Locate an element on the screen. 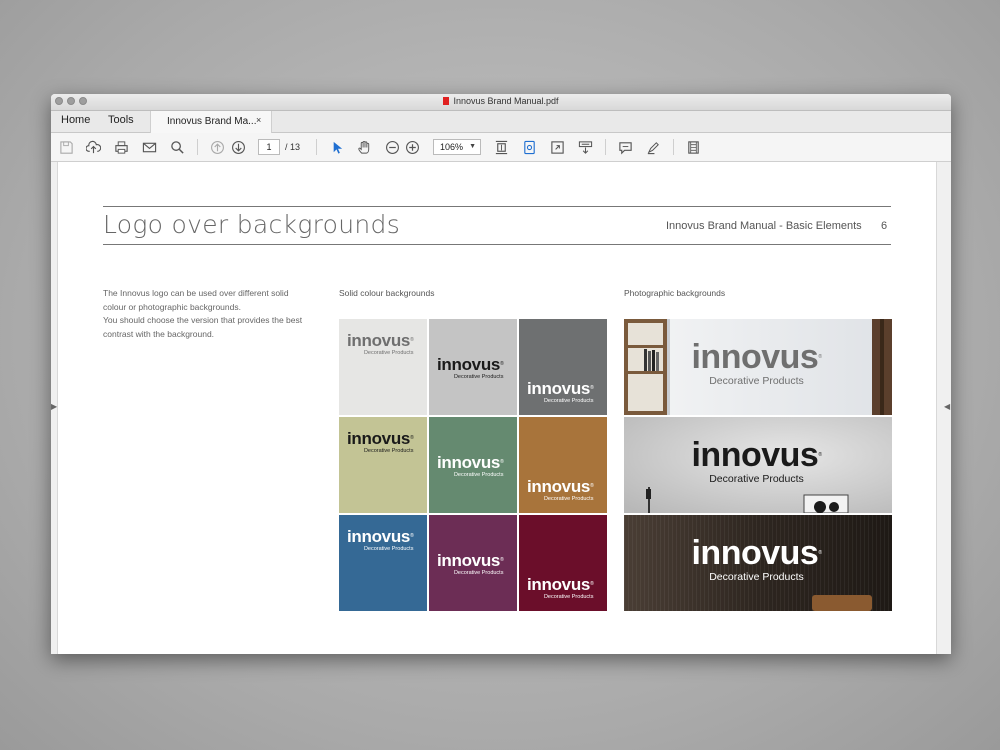 The image size is (1000, 750). zoom-value: 106% is located at coordinates (452, 147).